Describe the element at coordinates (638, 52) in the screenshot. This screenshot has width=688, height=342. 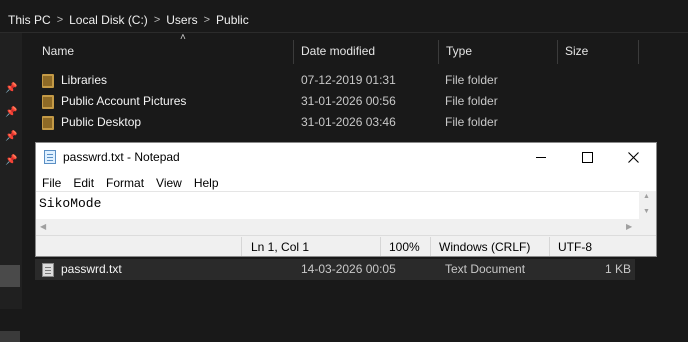
I see `column-divider` at that location.